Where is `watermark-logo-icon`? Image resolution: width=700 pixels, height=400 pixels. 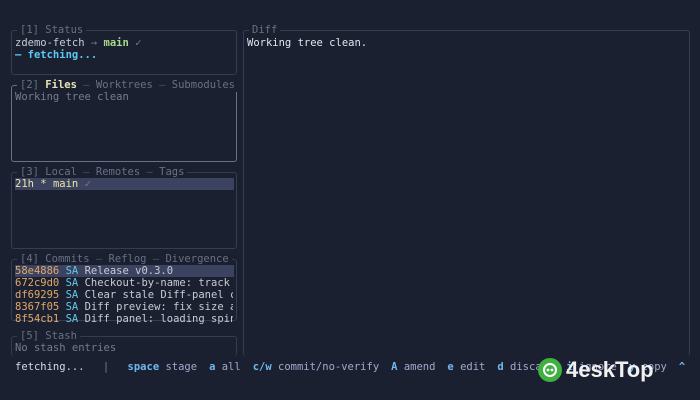 watermark-logo-icon is located at coordinates (550, 370).